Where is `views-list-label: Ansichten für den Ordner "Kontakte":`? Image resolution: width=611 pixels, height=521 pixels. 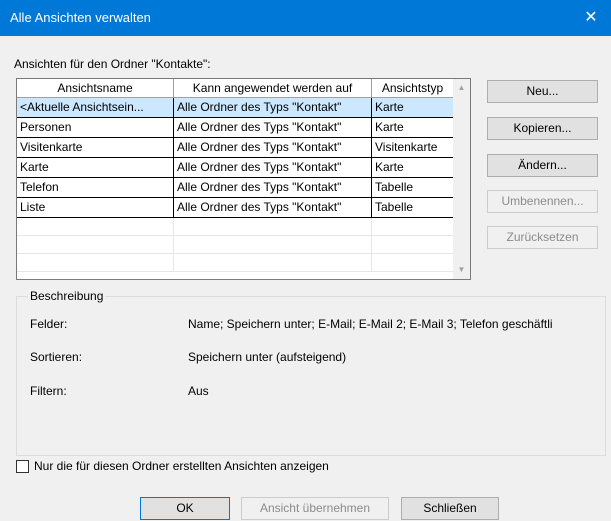 views-list-label: Ansichten für den Ordner "Kontakte": is located at coordinates (112, 64).